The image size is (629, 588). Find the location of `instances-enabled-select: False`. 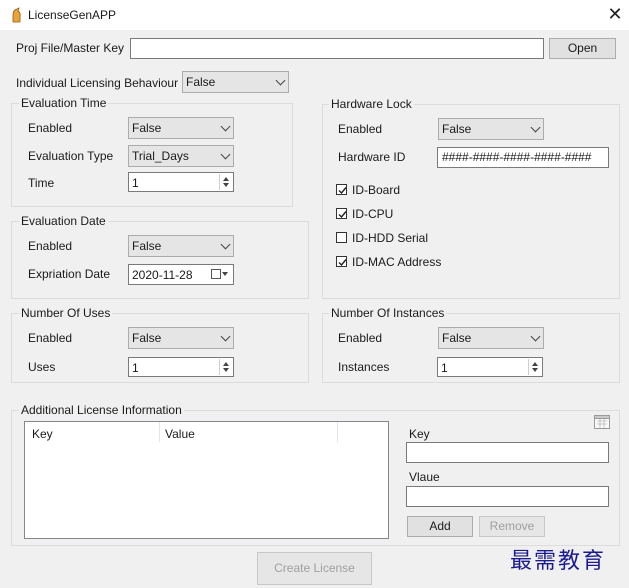

instances-enabled-select: False is located at coordinates (491, 338).